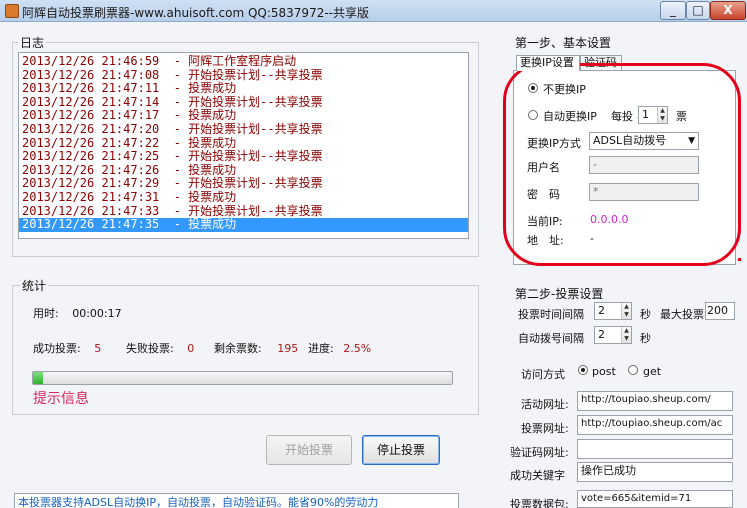 This screenshot has height=508, width=747. What do you see at coordinates (57, 348) in the screenshot?
I see `success-label: 成功投票:` at bounding box center [57, 348].